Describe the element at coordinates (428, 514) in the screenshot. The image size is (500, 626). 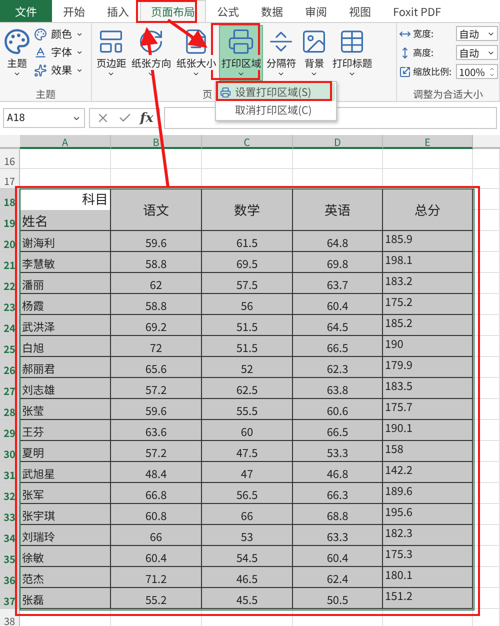
I see `table-cell: 195.6` at that location.